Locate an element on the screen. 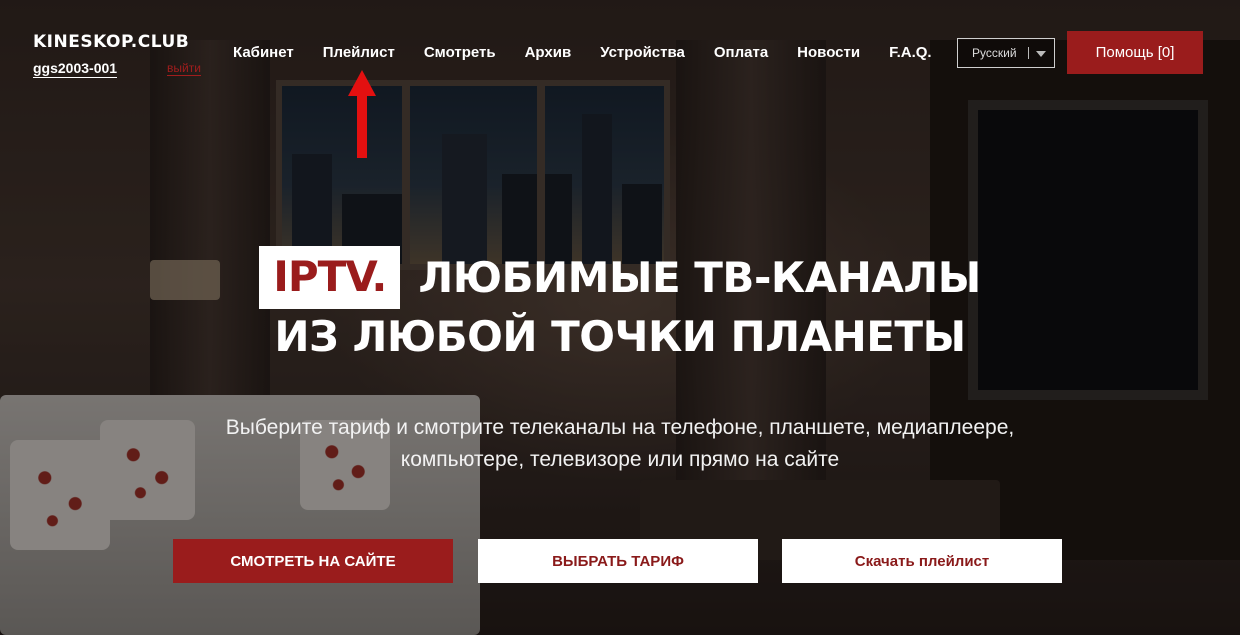 The height and width of the screenshot is (635, 1240). download-playlist-button: Скачать плейлист is located at coordinates (922, 561).